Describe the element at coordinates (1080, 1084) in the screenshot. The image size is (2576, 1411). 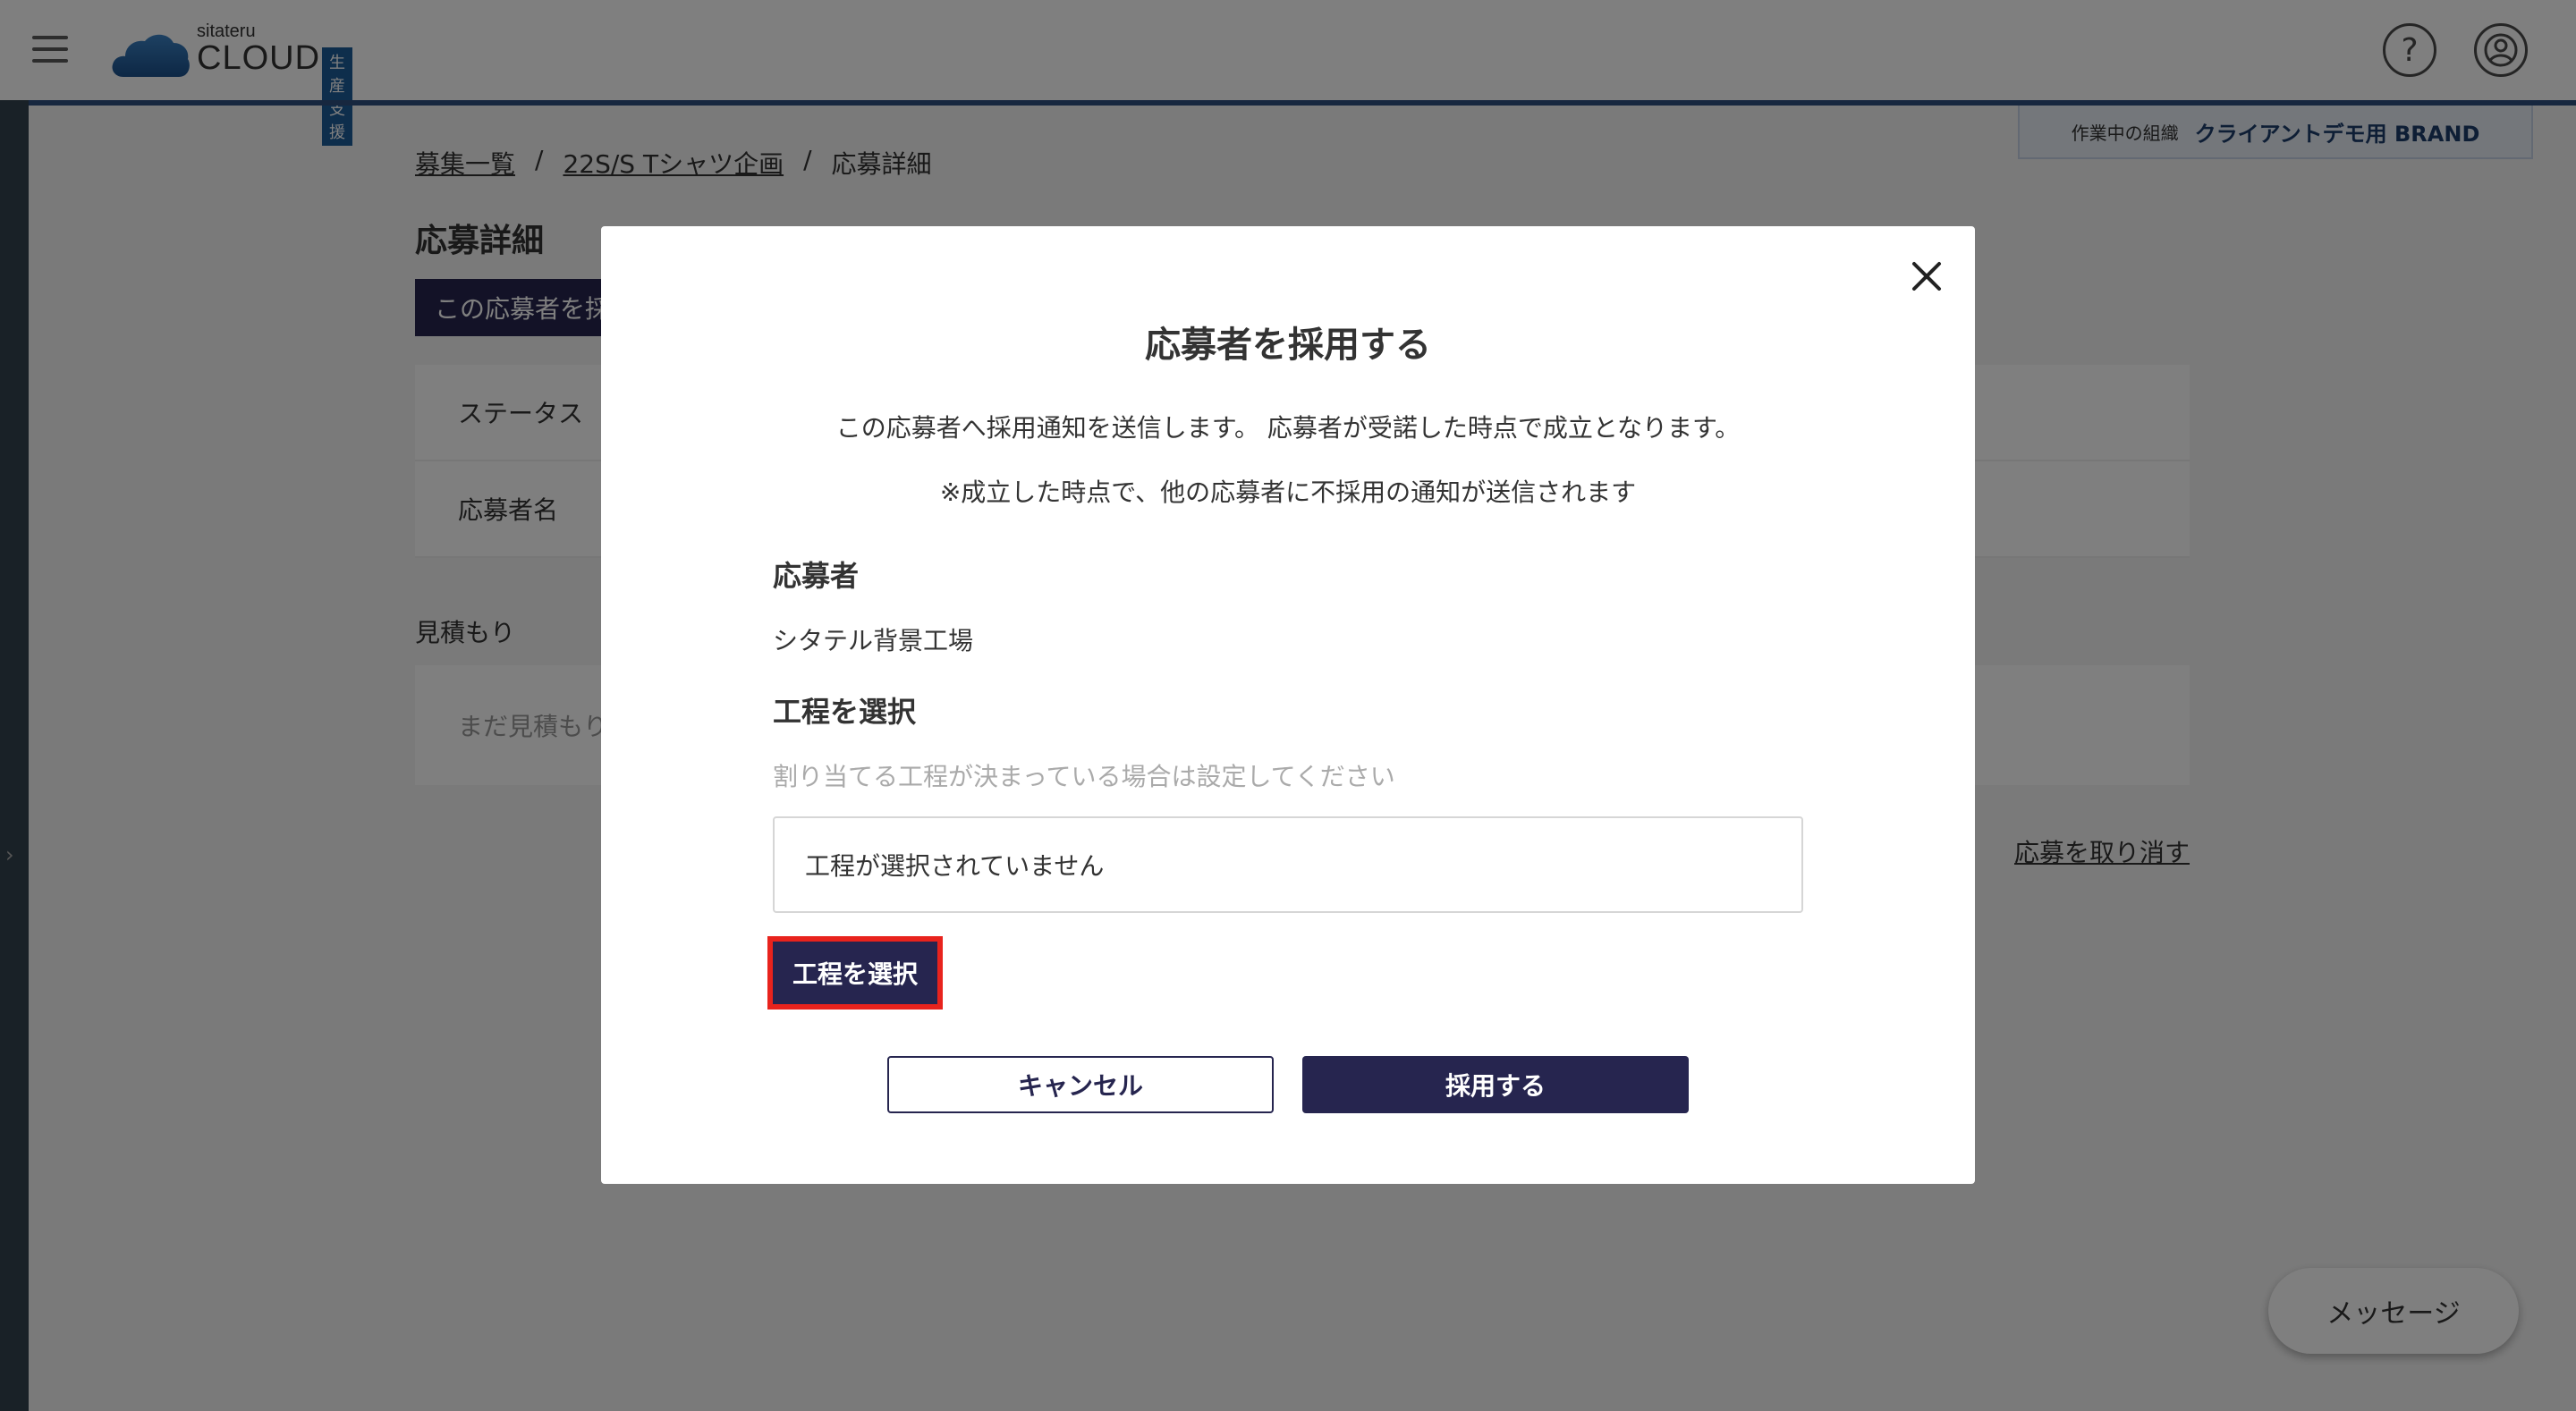
I see `cancel-button: キャンセル` at that location.